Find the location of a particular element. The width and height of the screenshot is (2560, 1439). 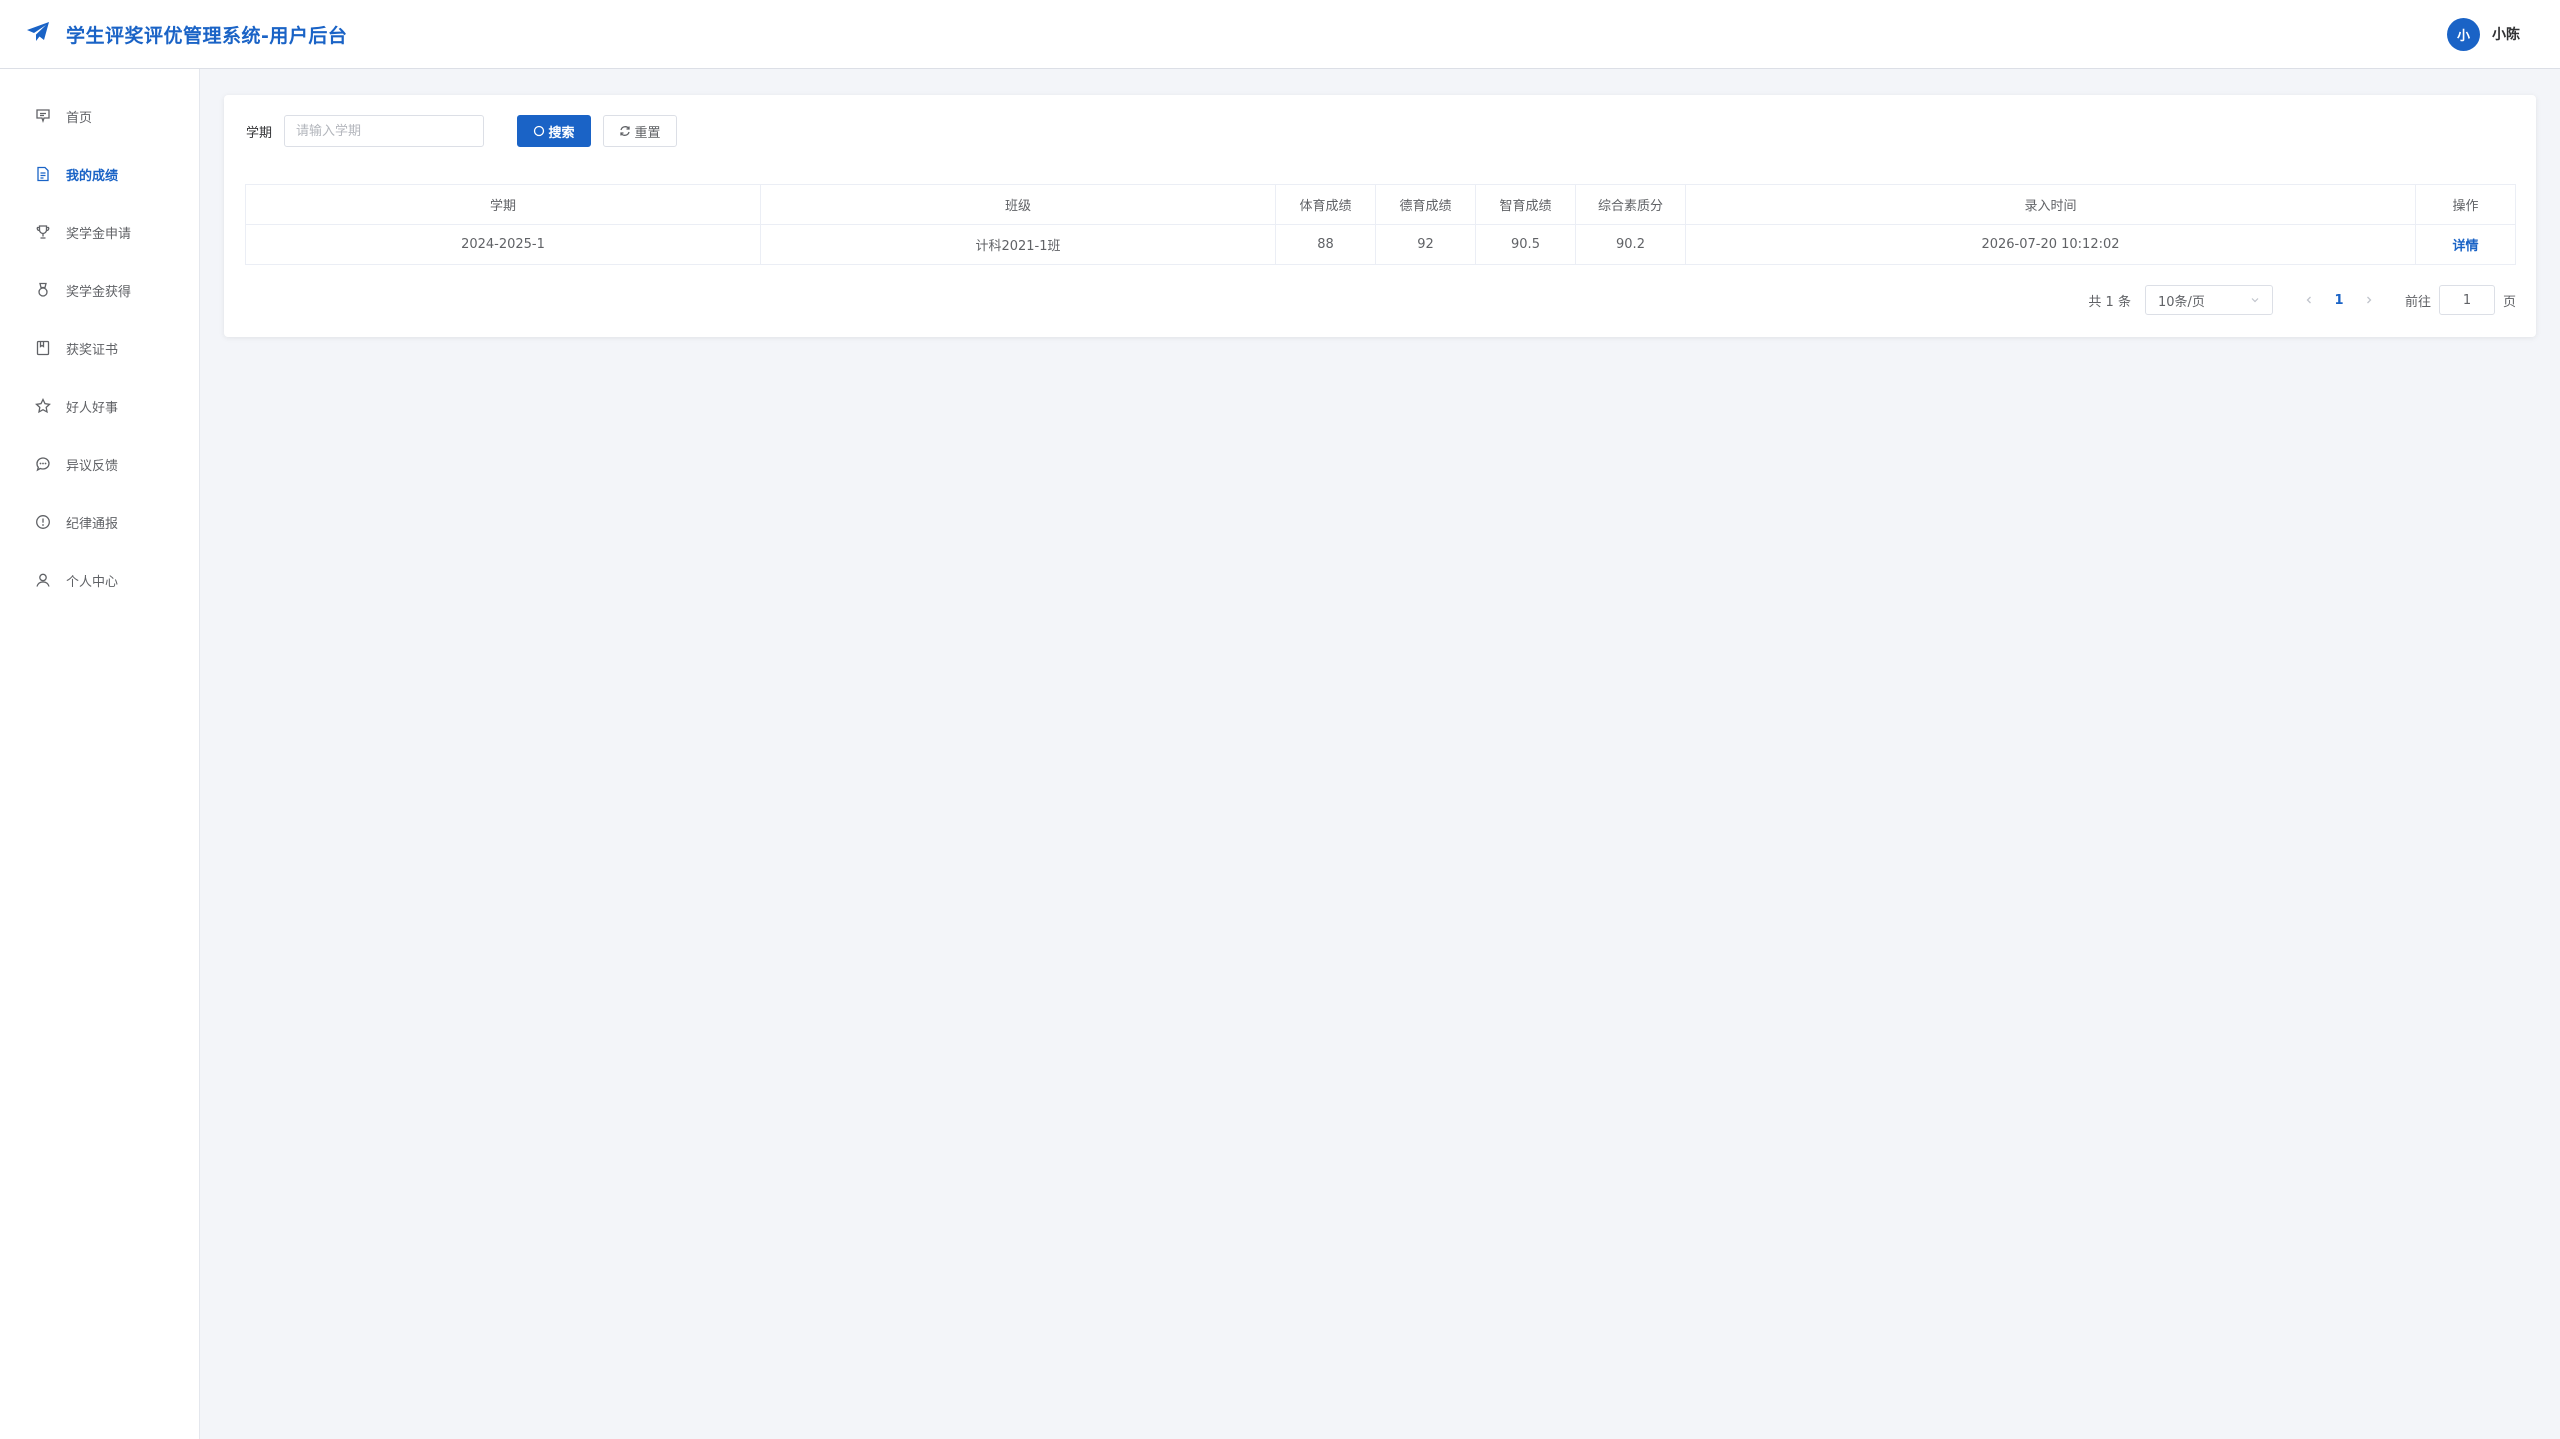

sidebar-item-label: 奖学金申请 is located at coordinates (99, 234).